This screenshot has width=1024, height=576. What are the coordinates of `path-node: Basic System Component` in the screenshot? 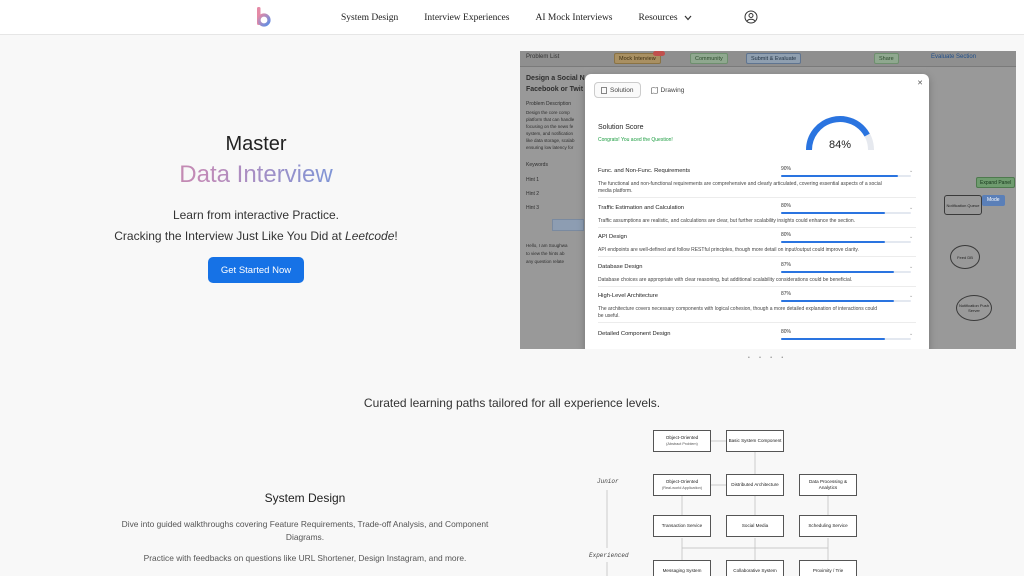 It's located at (755, 441).